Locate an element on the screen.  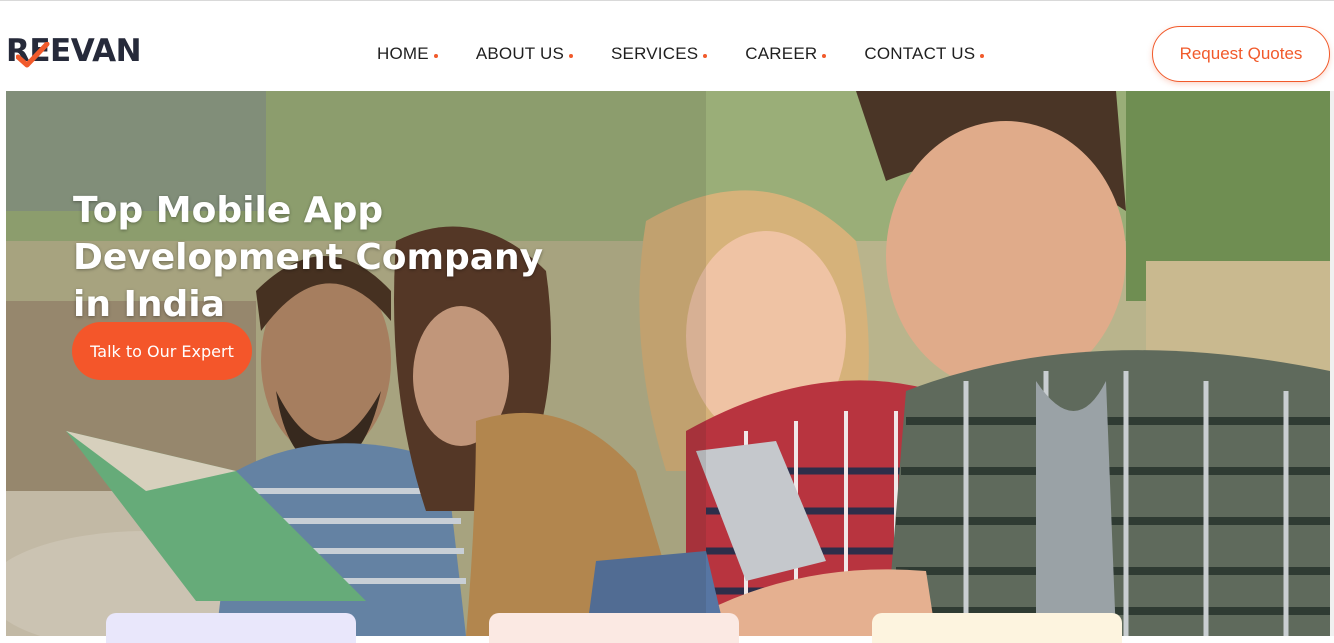
nav-home: HOME is located at coordinates (407, 54).